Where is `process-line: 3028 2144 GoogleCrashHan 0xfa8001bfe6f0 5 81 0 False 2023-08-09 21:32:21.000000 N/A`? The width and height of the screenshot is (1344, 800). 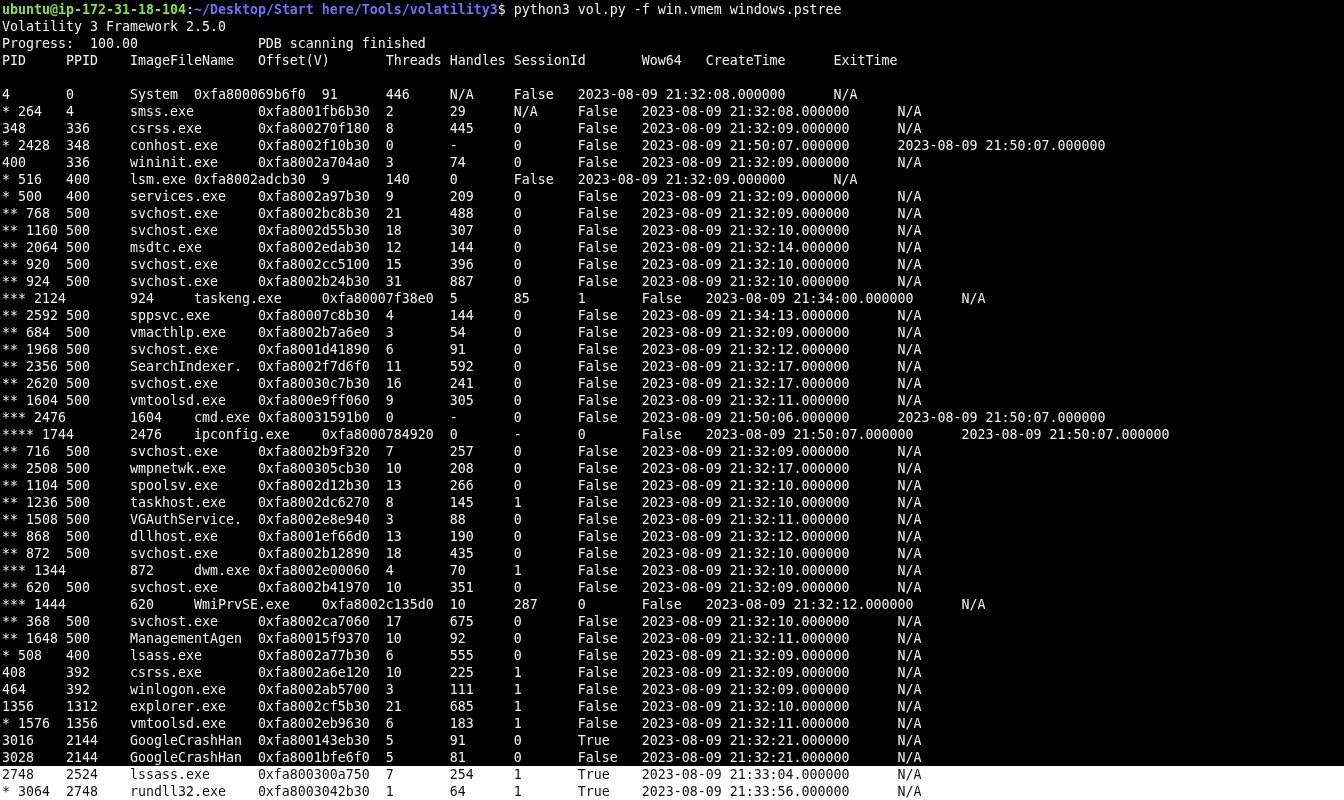 process-line: 3028 2144 GoogleCrashHan 0xfa8001bfe6f0 5 81 0 False 2023-08-09 21:32:21.000000 N/A is located at coordinates (462, 757).